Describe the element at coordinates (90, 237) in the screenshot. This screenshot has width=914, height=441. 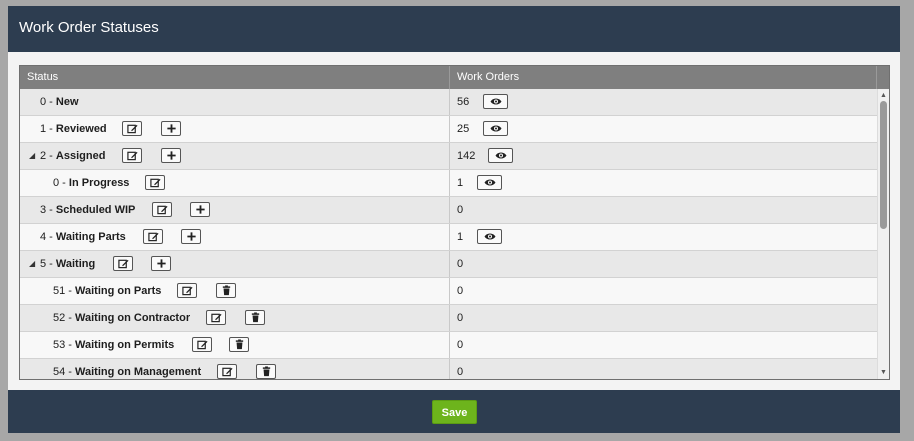
I see `status-name: Waiting Parts` at that location.